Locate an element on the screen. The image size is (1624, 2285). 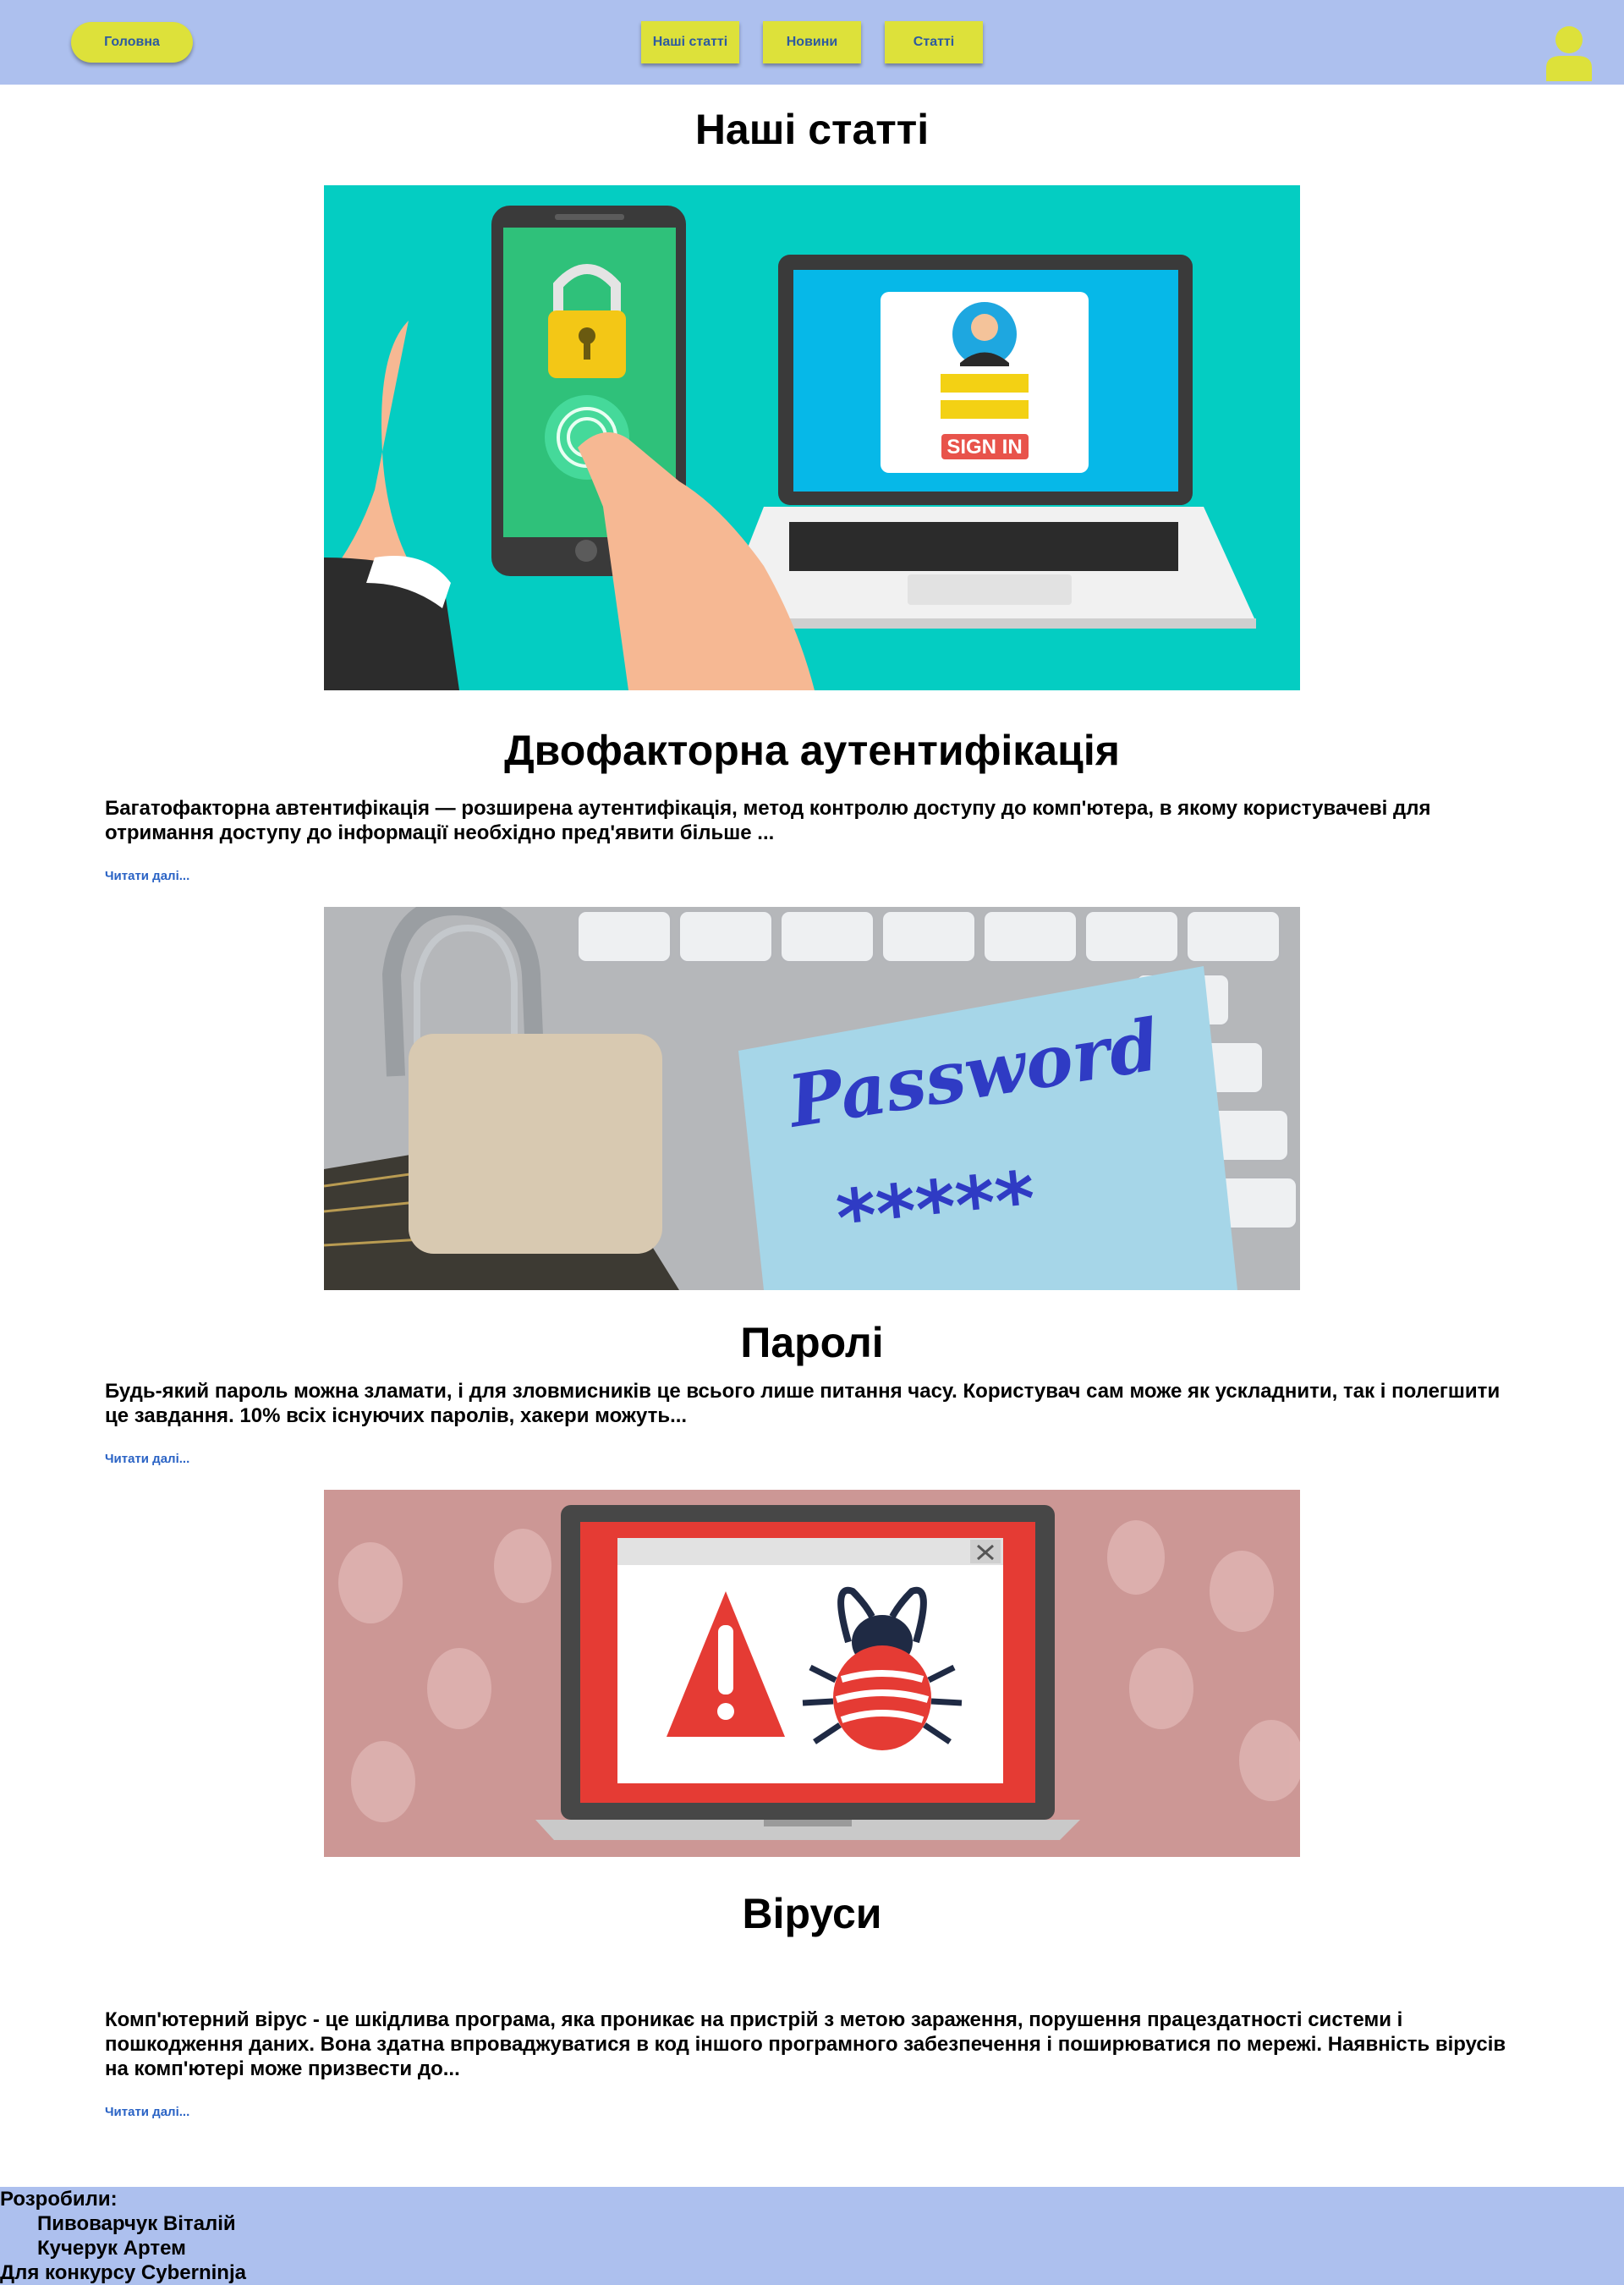
article-title: Паролі is located at coordinates (812, 1342).